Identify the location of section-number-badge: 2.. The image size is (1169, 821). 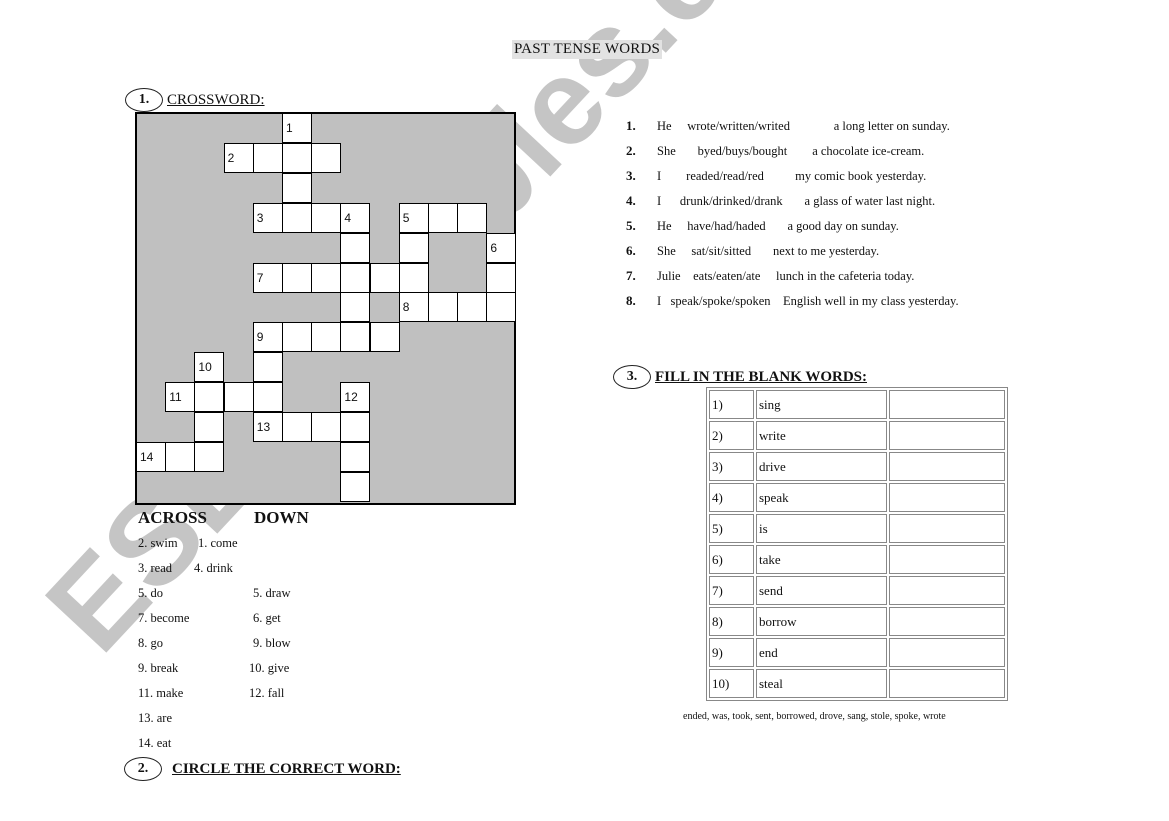
(143, 769).